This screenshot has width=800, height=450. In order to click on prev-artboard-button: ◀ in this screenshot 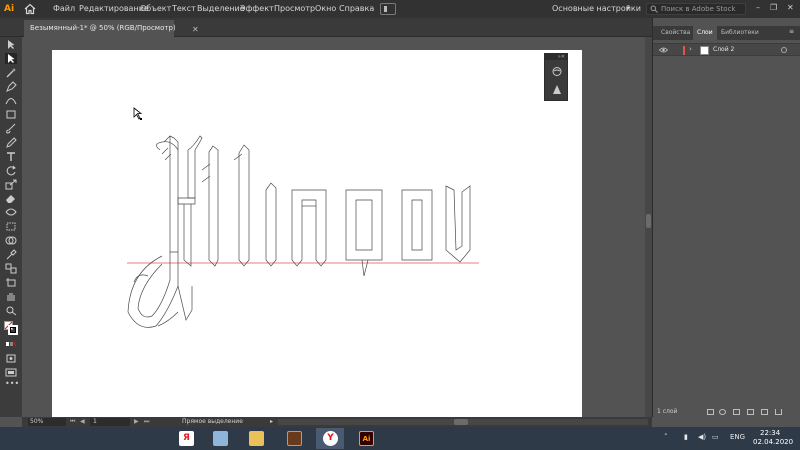, I will do `click(82, 422)`.